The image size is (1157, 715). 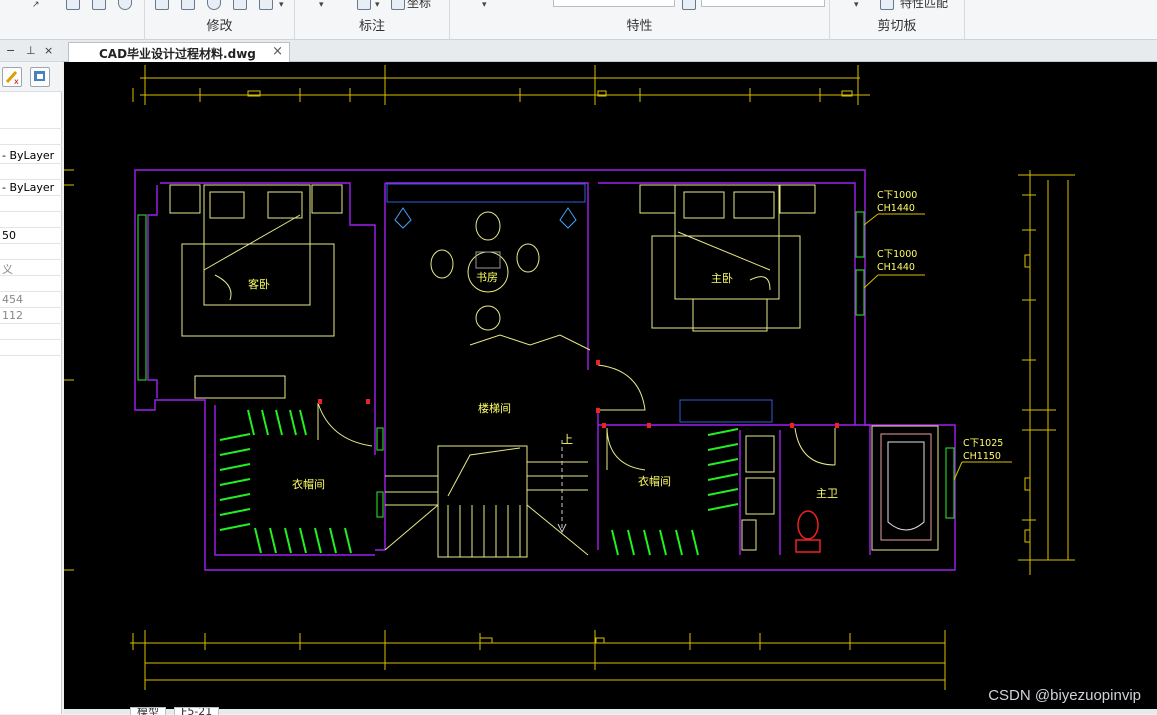 I want to click on room-label: 书房, so click(x=487, y=277).